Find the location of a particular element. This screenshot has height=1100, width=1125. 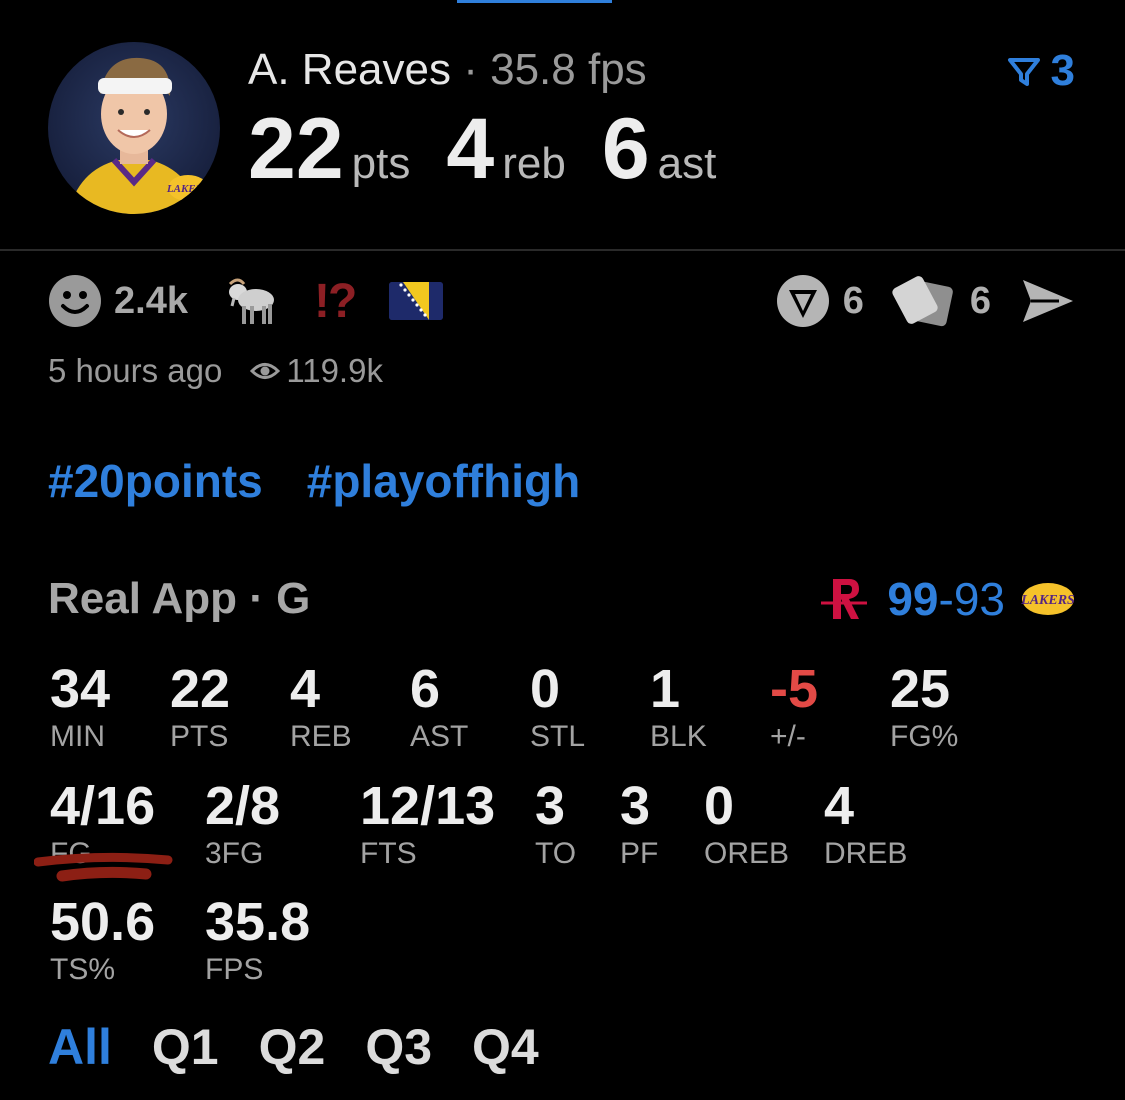

player-name: A. Reaves is located at coordinates (349, 69).